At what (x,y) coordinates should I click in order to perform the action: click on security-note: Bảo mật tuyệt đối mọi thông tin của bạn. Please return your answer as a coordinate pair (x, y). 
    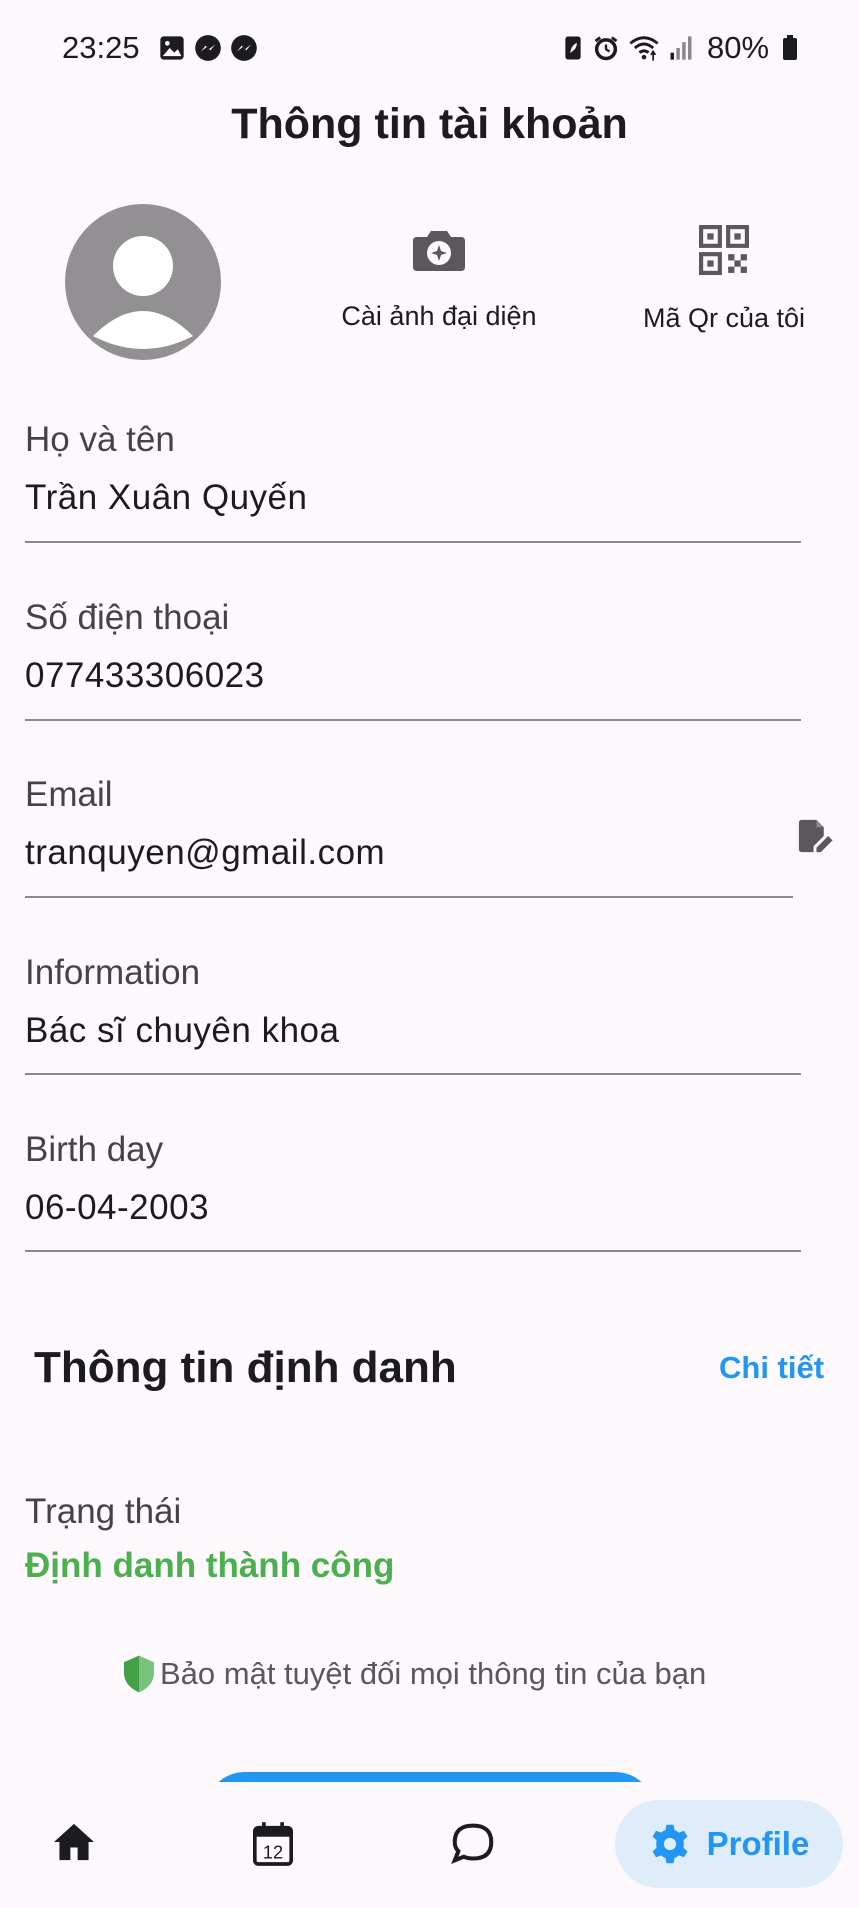
    Looking at the image, I should click on (414, 1674).